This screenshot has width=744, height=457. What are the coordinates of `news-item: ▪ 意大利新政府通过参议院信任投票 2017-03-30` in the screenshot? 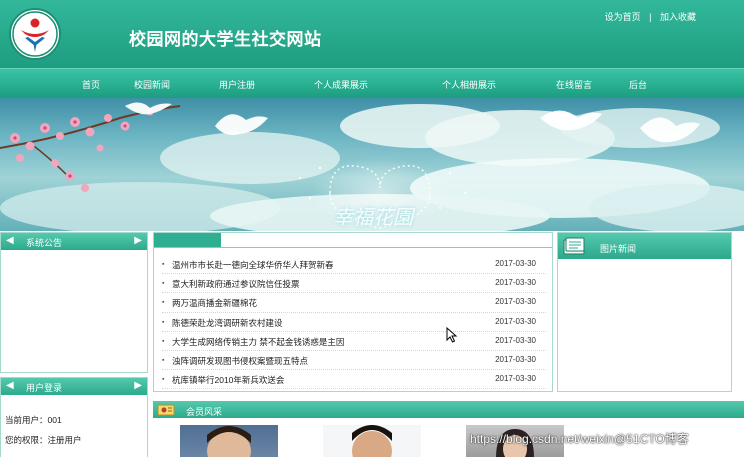 It's located at (354, 284).